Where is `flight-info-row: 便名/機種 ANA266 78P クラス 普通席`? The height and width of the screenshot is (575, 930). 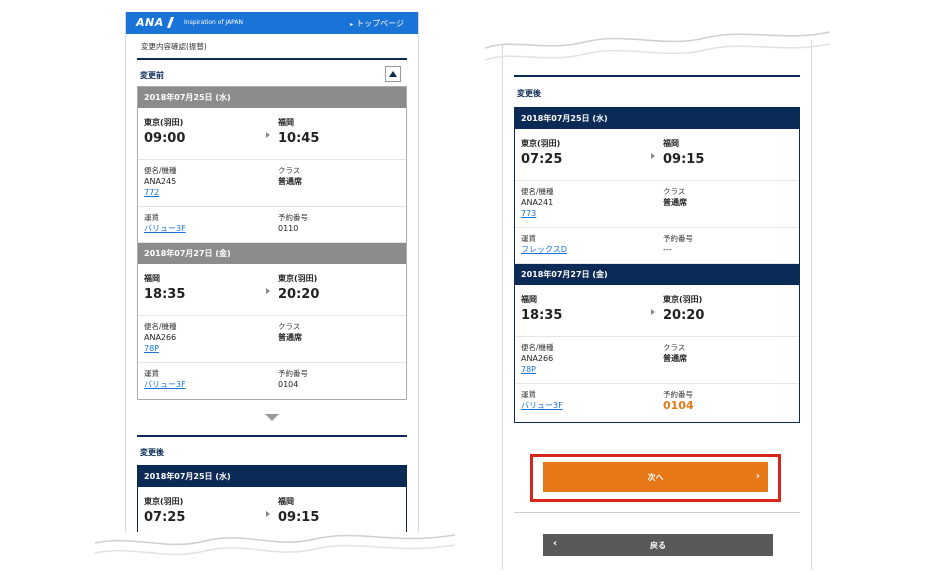 flight-info-row: 便名/機種 ANA266 78P クラス 普通席 is located at coordinates (272, 339).